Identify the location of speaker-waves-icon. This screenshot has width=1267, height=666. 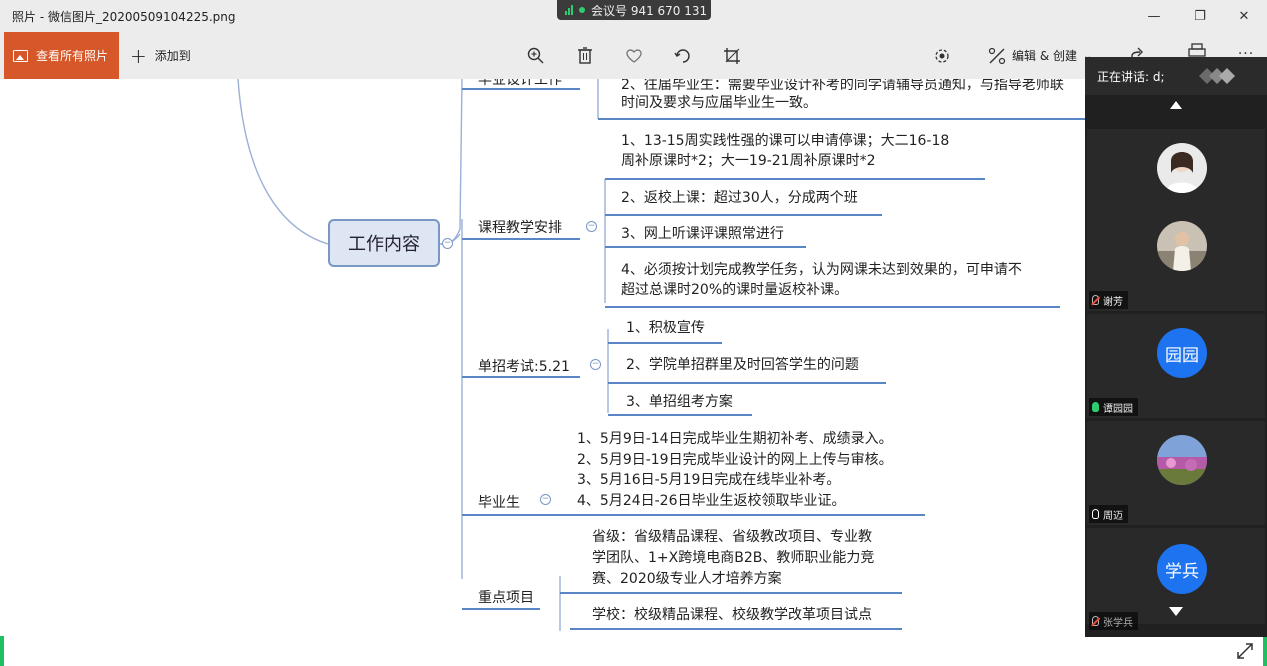
(1217, 76).